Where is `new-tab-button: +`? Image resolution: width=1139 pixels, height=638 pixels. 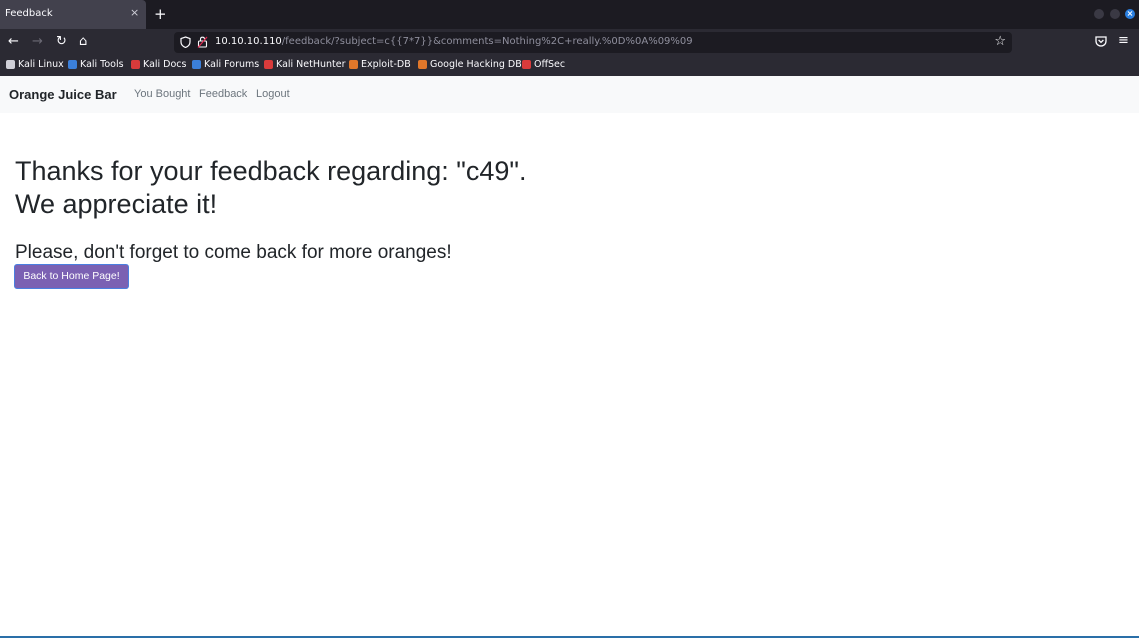
new-tab-button: + is located at coordinates (160, 14).